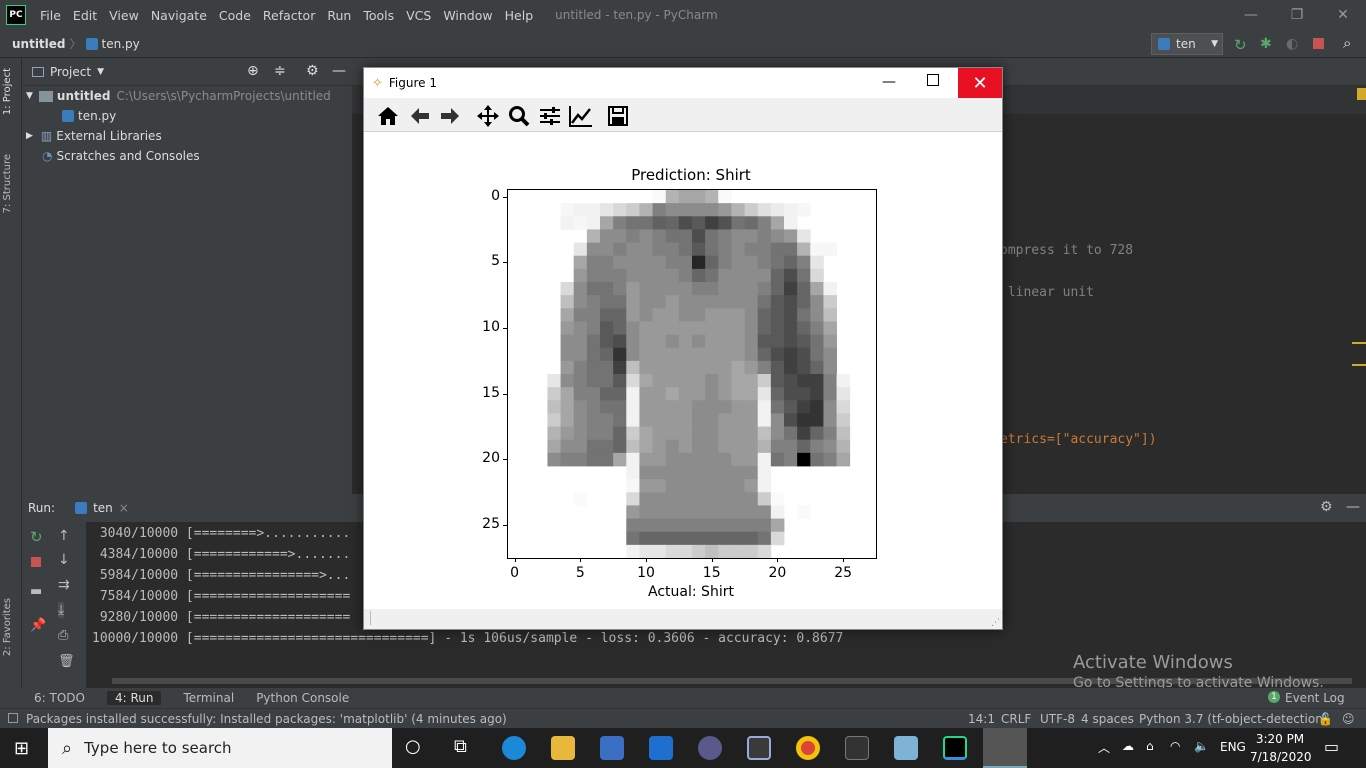  I want to click on back-icon, so click(420, 116).